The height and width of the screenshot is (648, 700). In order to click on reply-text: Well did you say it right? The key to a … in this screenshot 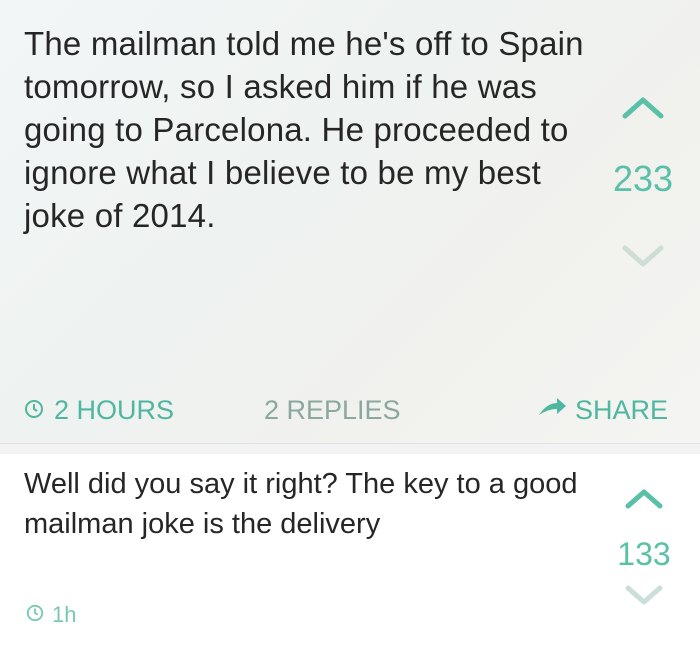, I will do `click(301, 504)`.